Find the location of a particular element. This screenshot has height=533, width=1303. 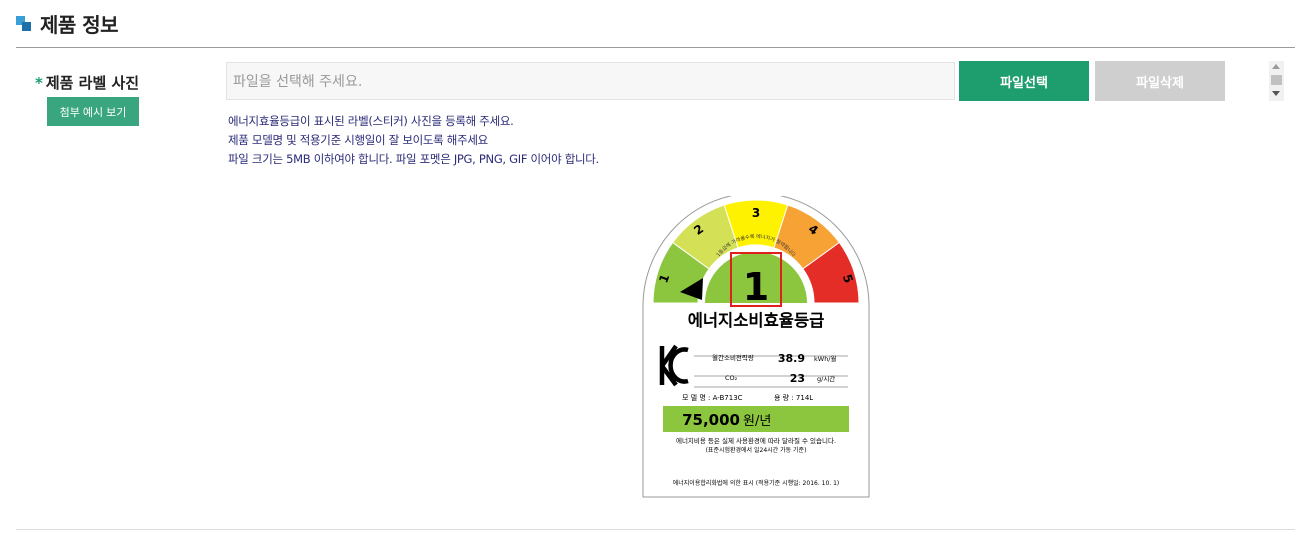

row-value: 23 is located at coordinates (797, 378).